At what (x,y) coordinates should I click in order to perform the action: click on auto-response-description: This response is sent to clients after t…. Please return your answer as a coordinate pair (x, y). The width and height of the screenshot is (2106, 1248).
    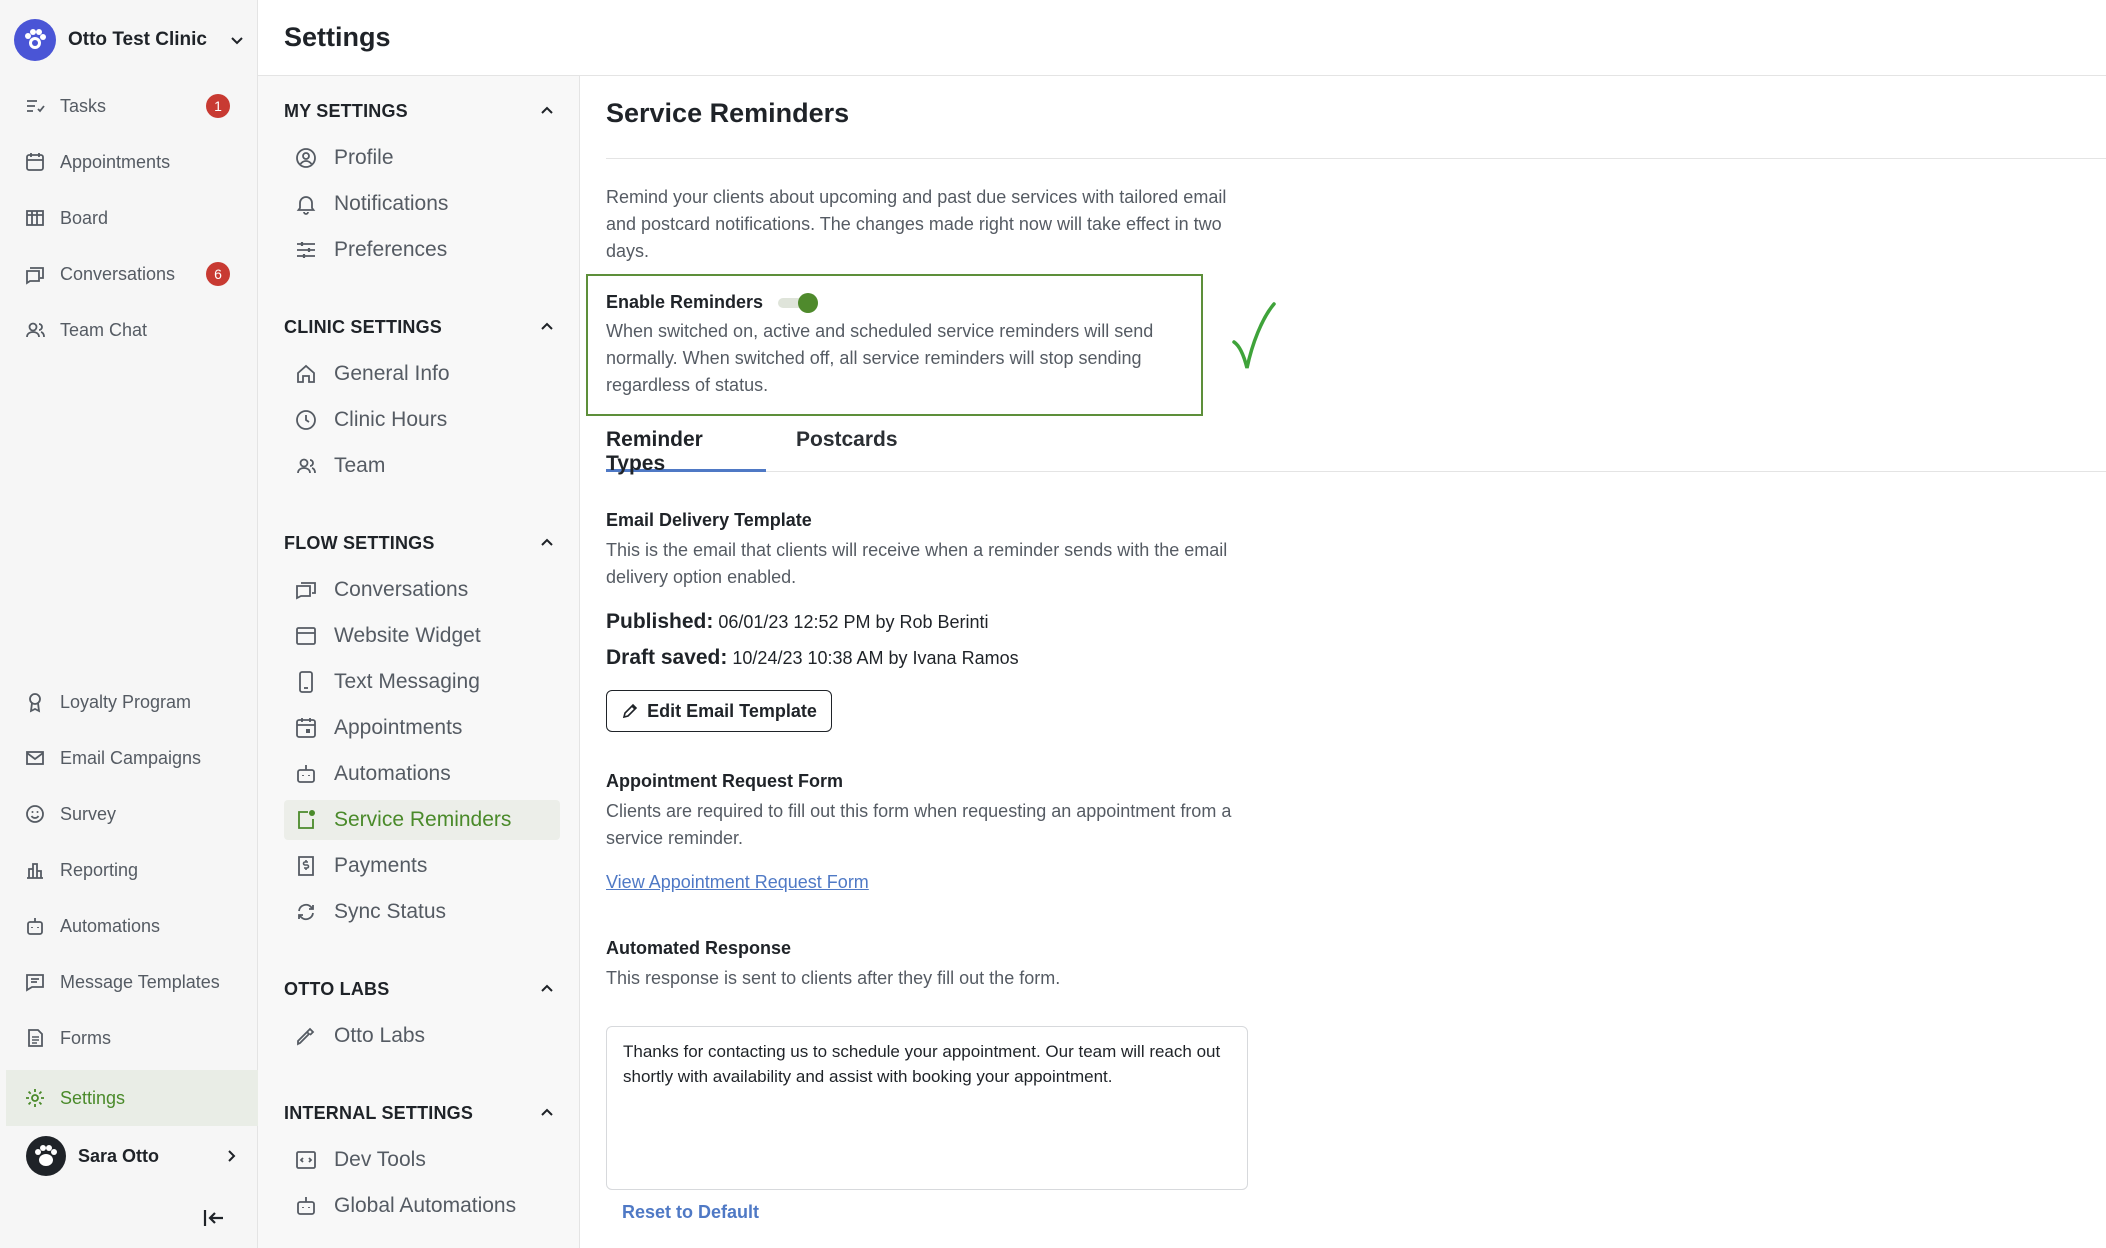
    Looking at the image, I should click on (833, 978).